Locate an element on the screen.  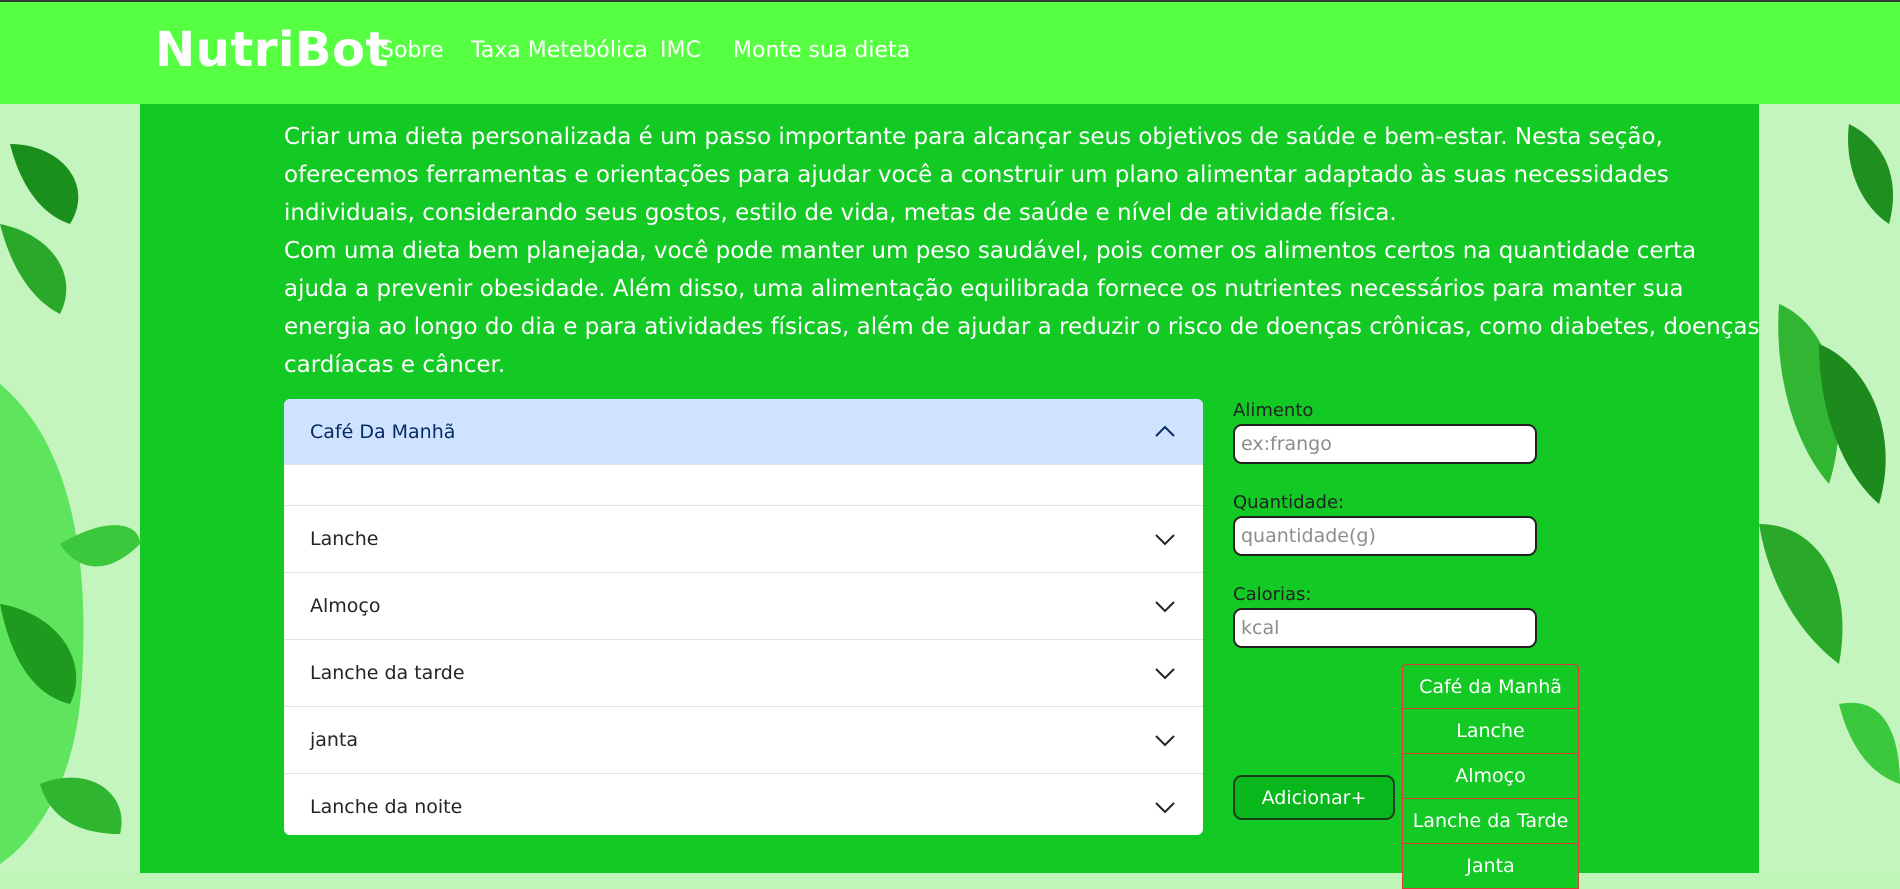
accordion-header-cafe-da-manha: Café Da Manhã is located at coordinates (743, 431).